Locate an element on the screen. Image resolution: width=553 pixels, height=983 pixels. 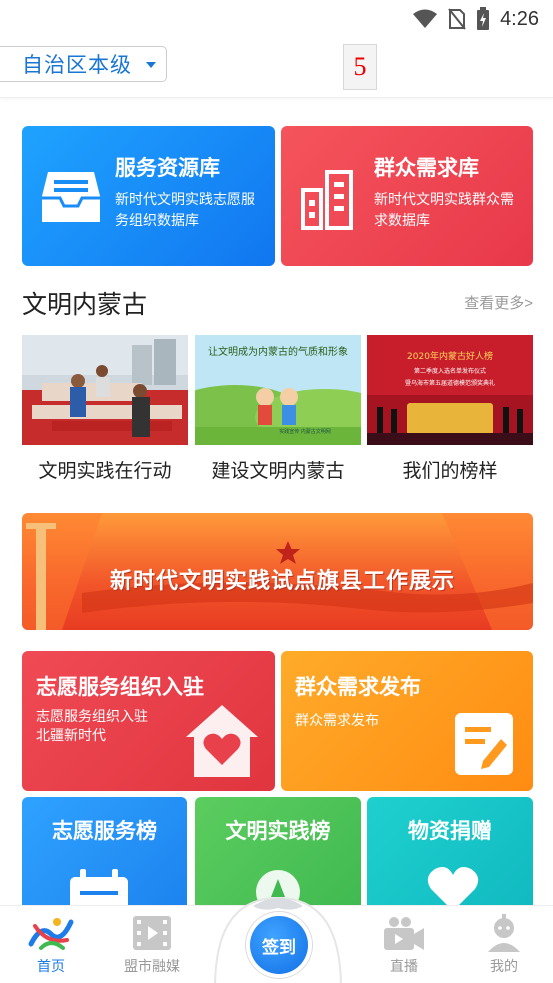
thumb-build-civilization: 让文明成为内蒙古的气质和形象 实践宣传 内蒙古文明网 is located at coordinates (278, 390).